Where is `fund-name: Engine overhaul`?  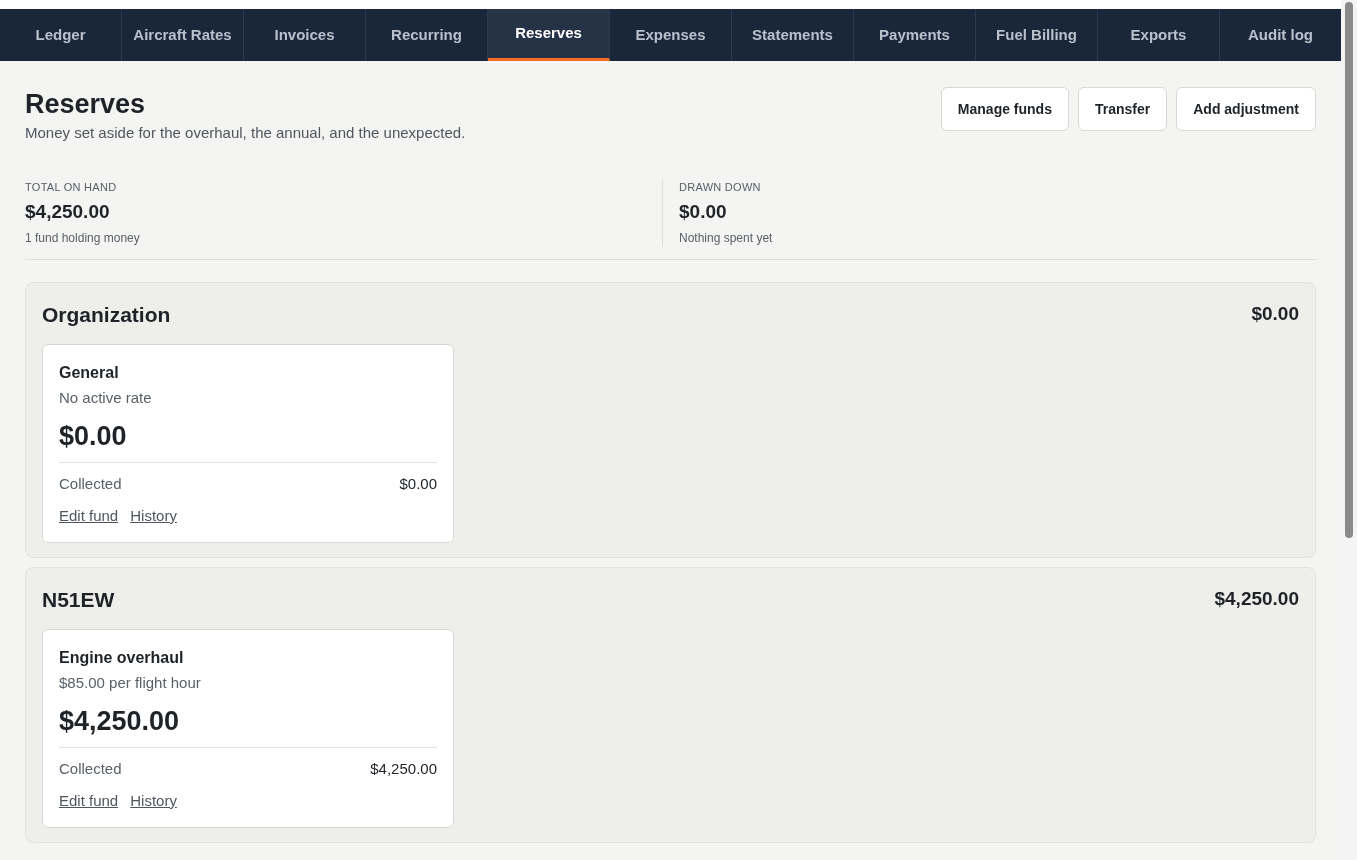
fund-name: Engine overhaul is located at coordinates (122, 658).